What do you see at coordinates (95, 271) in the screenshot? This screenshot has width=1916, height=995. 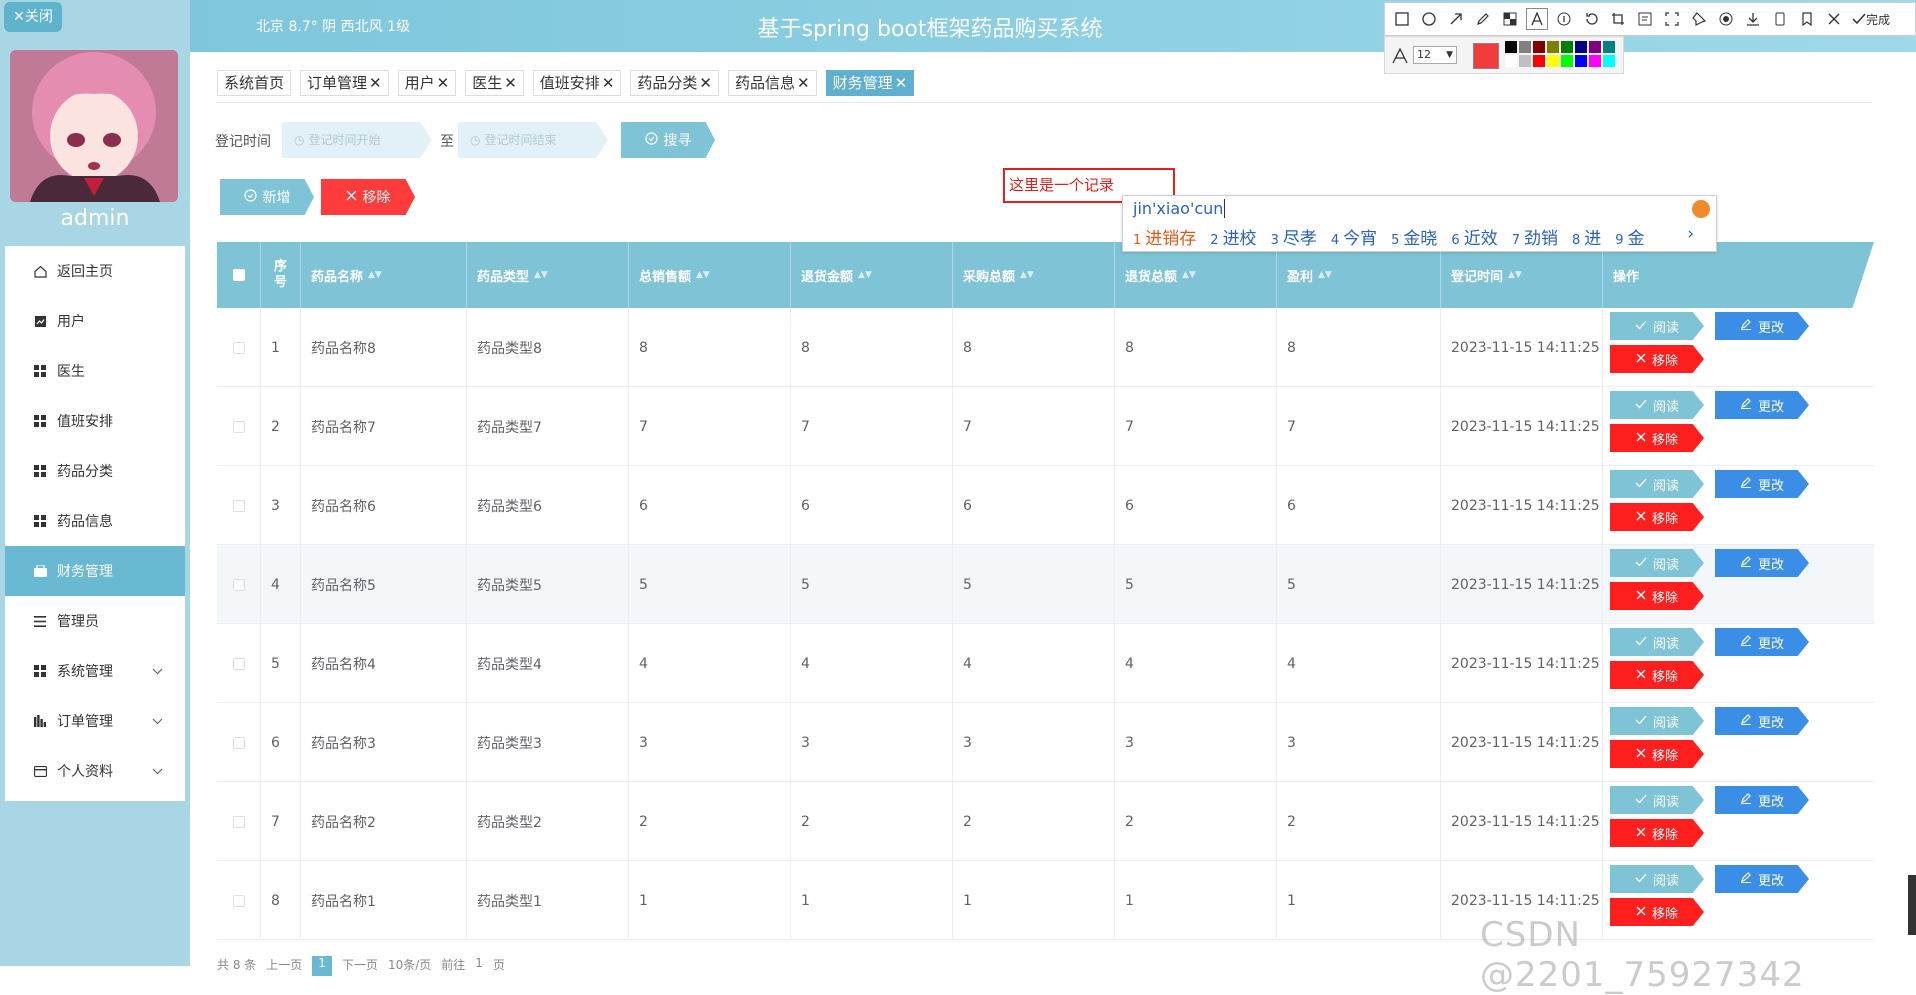 I see `sidebar-item-home: 返回主页` at bounding box center [95, 271].